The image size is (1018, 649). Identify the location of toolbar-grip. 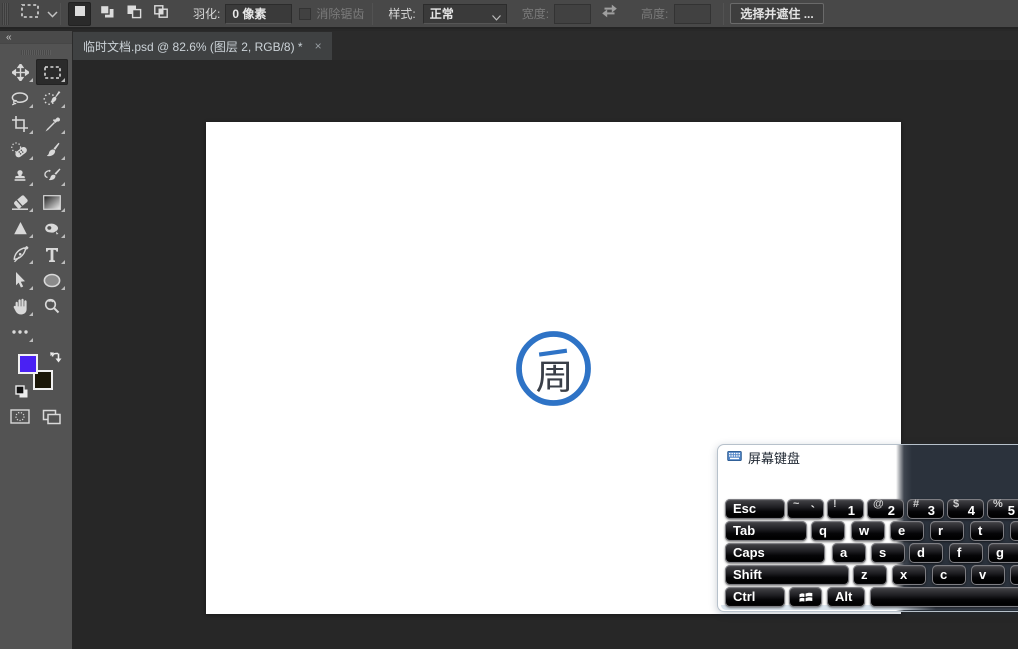
(36, 52).